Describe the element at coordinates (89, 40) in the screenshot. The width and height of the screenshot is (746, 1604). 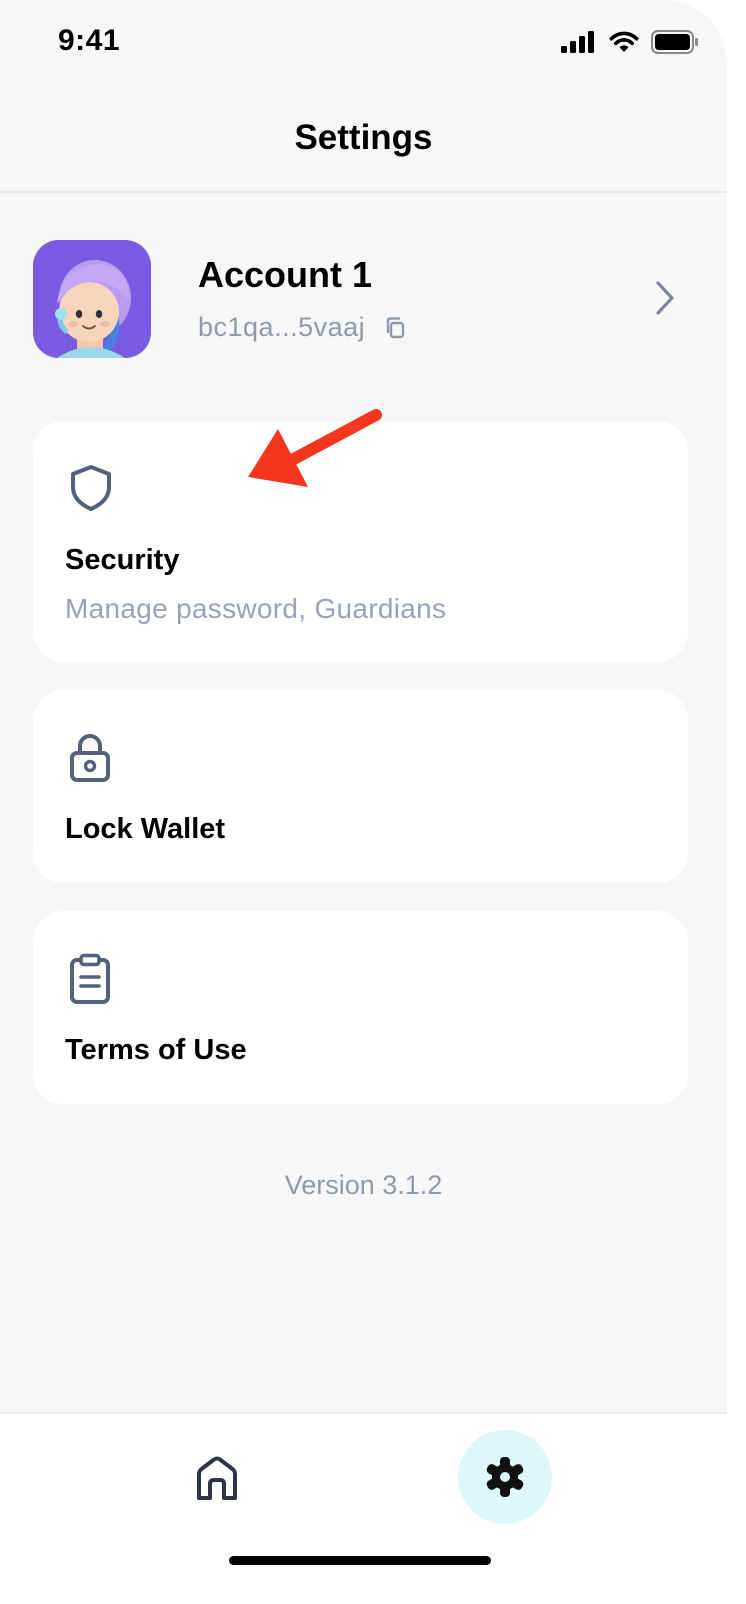
I see `status-time: 9:41` at that location.